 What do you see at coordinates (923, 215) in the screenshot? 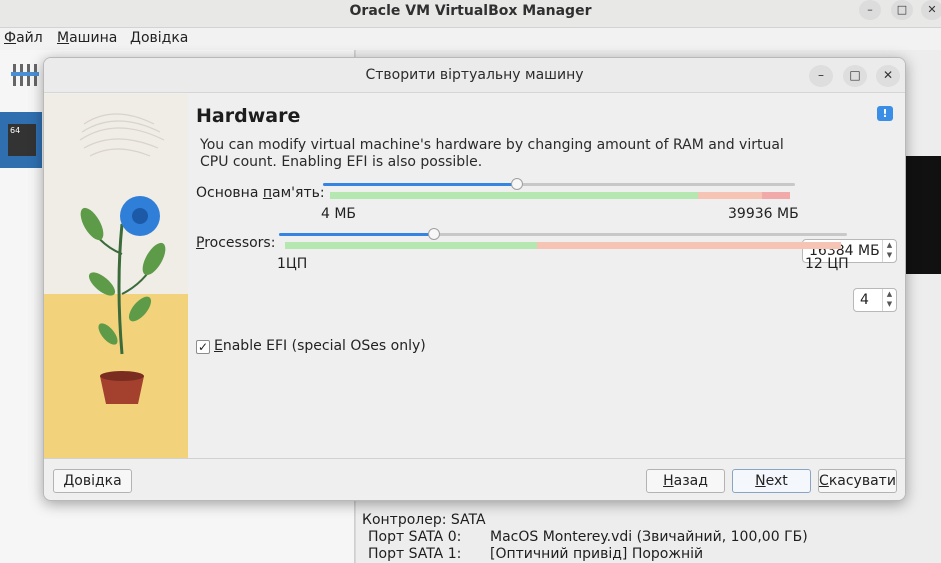
I see `vm-preview` at bounding box center [923, 215].